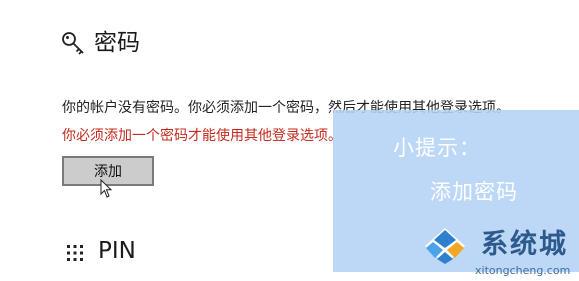 The width and height of the screenshot is (579, 281). What do you see at coordinates (437, 148) in the screenshot?
I see `tip-label: 小提示：` at bounding box center [437, 148].